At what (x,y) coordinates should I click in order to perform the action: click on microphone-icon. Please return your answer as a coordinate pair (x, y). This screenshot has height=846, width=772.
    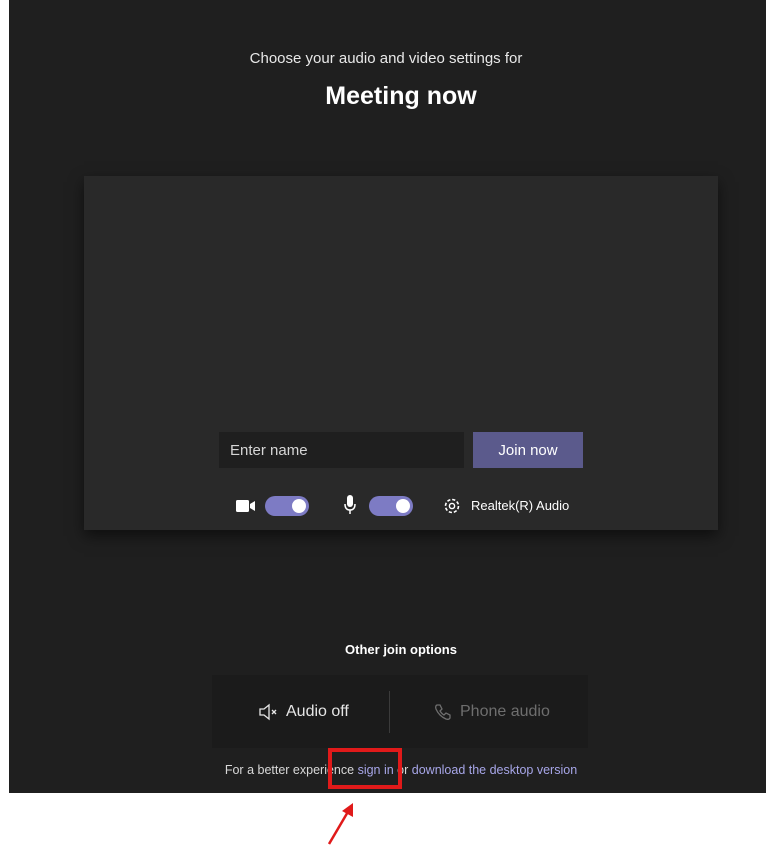
    Looking at the image, I should click on (350, 507).